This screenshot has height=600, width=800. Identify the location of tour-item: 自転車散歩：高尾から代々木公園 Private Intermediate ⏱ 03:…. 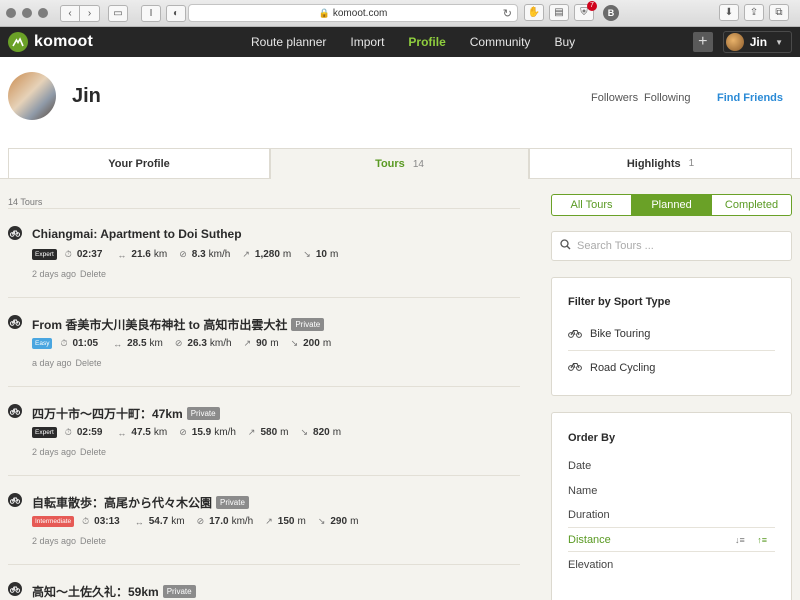
(264, 519).